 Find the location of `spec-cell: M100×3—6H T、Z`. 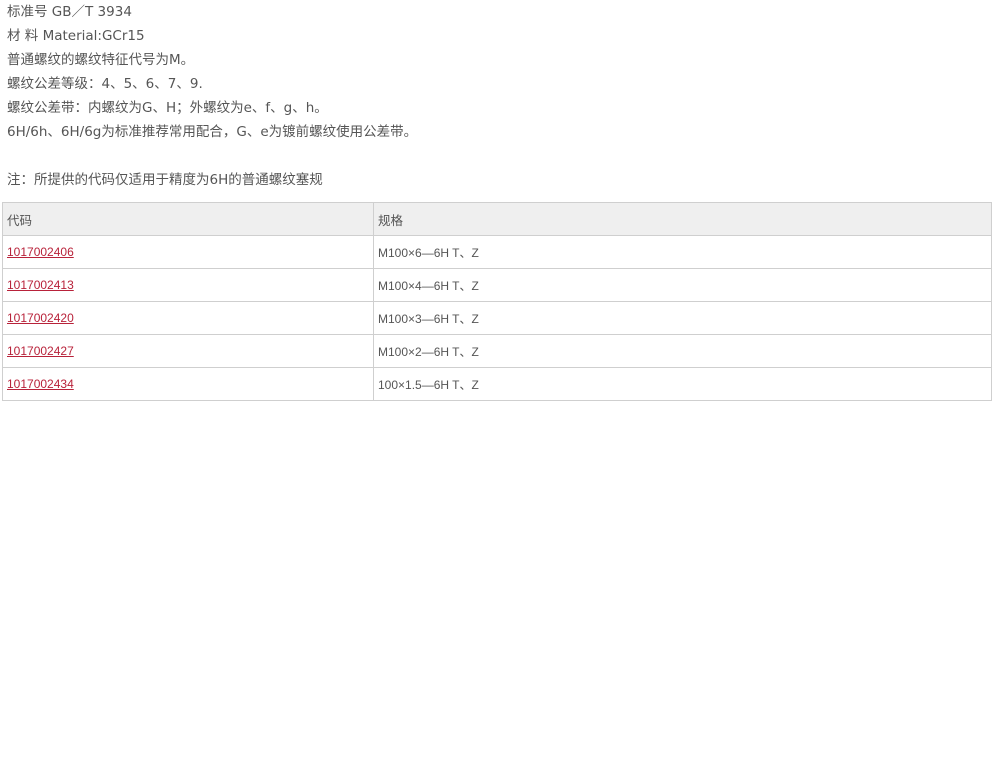

spec-cell: M100×3—6H T、Z is located at coordinates (682, 318).